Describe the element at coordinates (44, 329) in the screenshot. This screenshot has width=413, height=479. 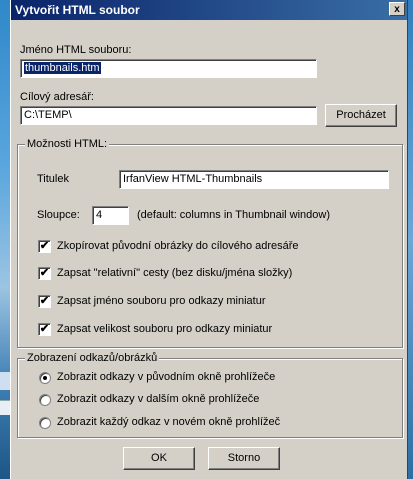
I see `write-filesize-checkbox: ✔` at that location.